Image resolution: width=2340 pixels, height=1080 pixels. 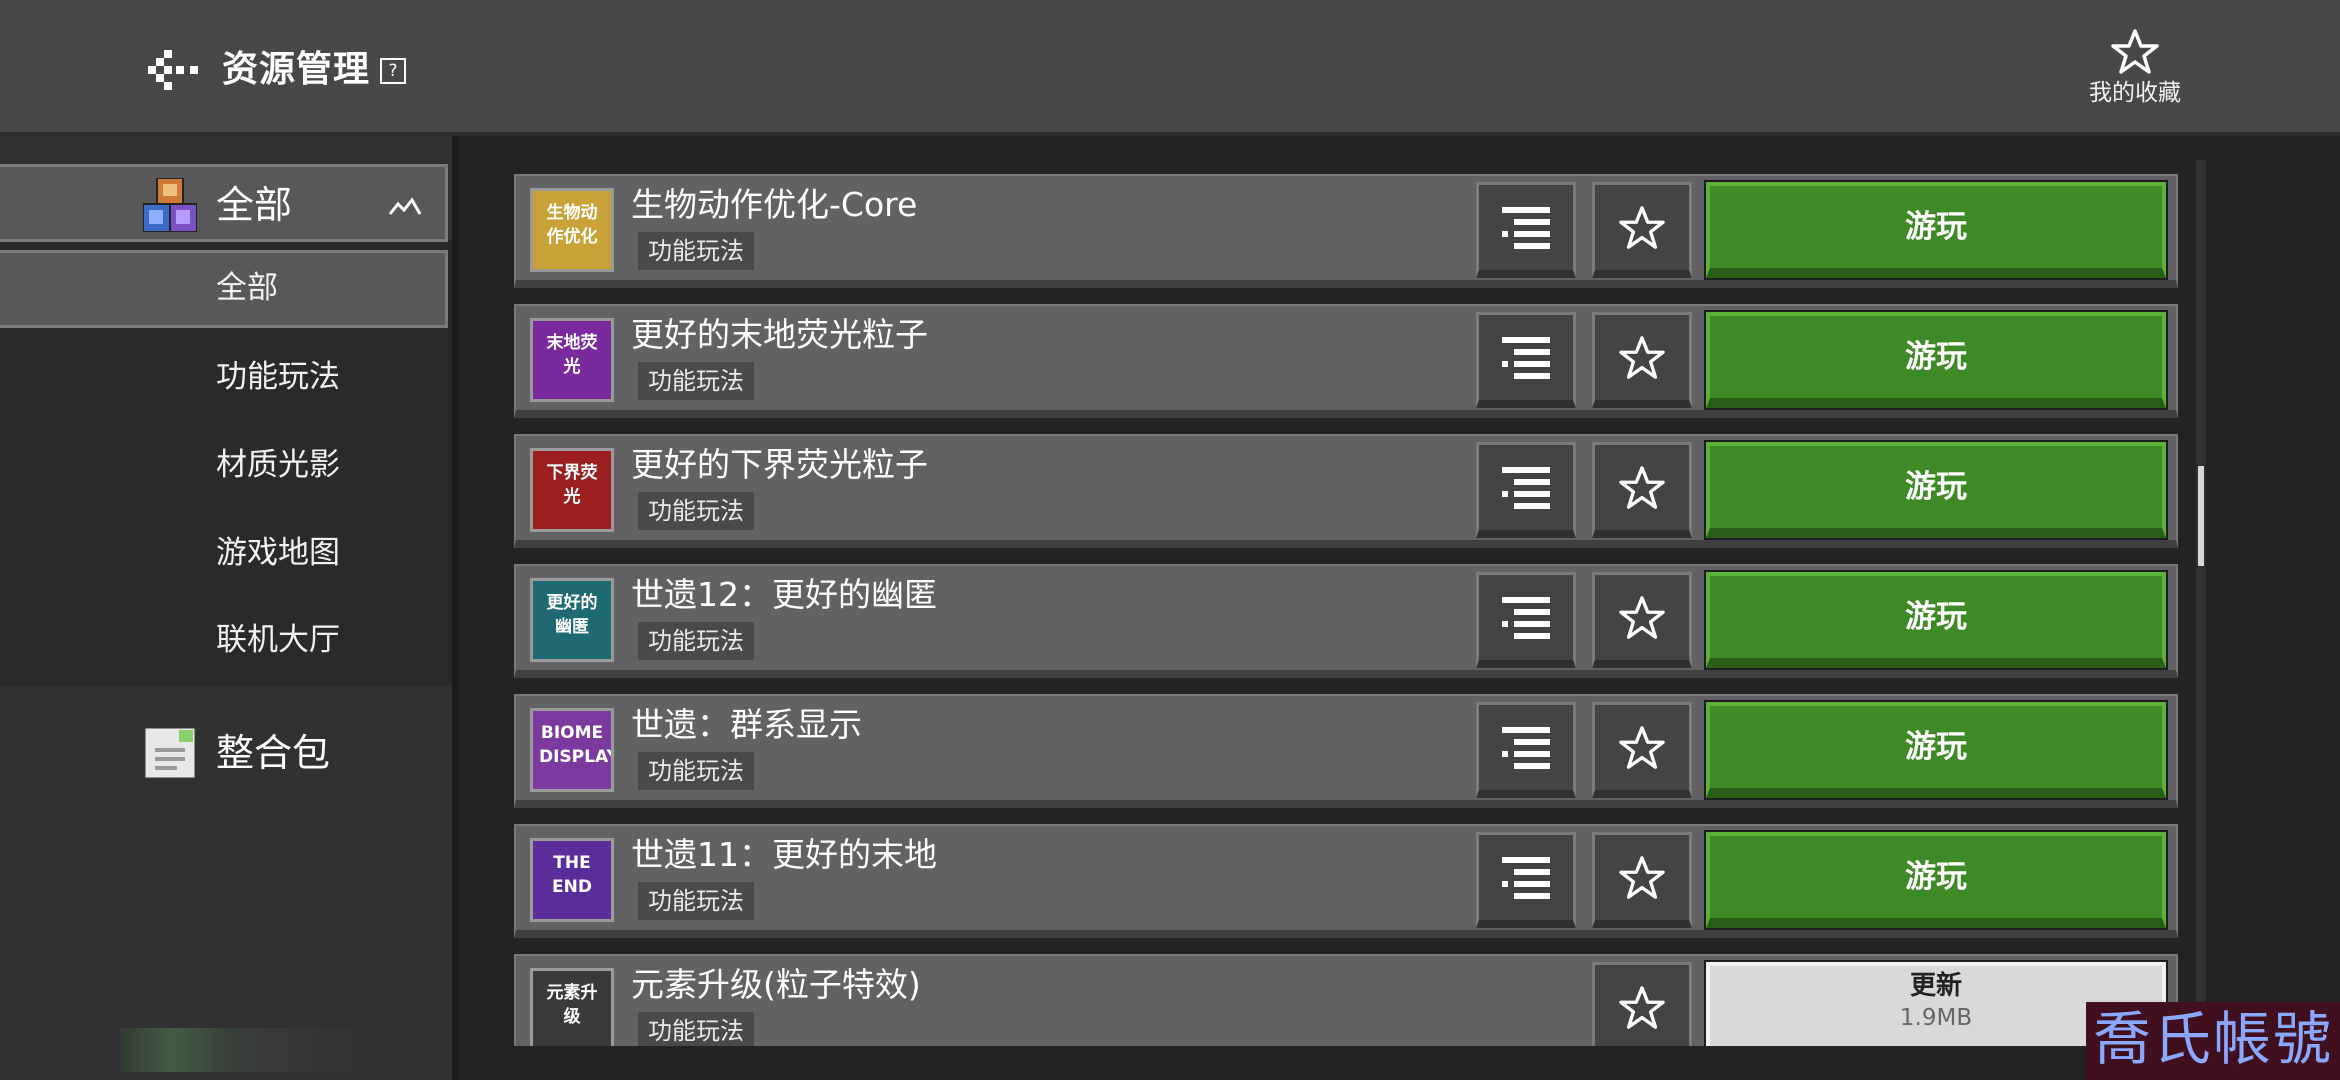 I want to click on sidebar-item-gameplay: 功能玩法, so click(x=278, y=377).